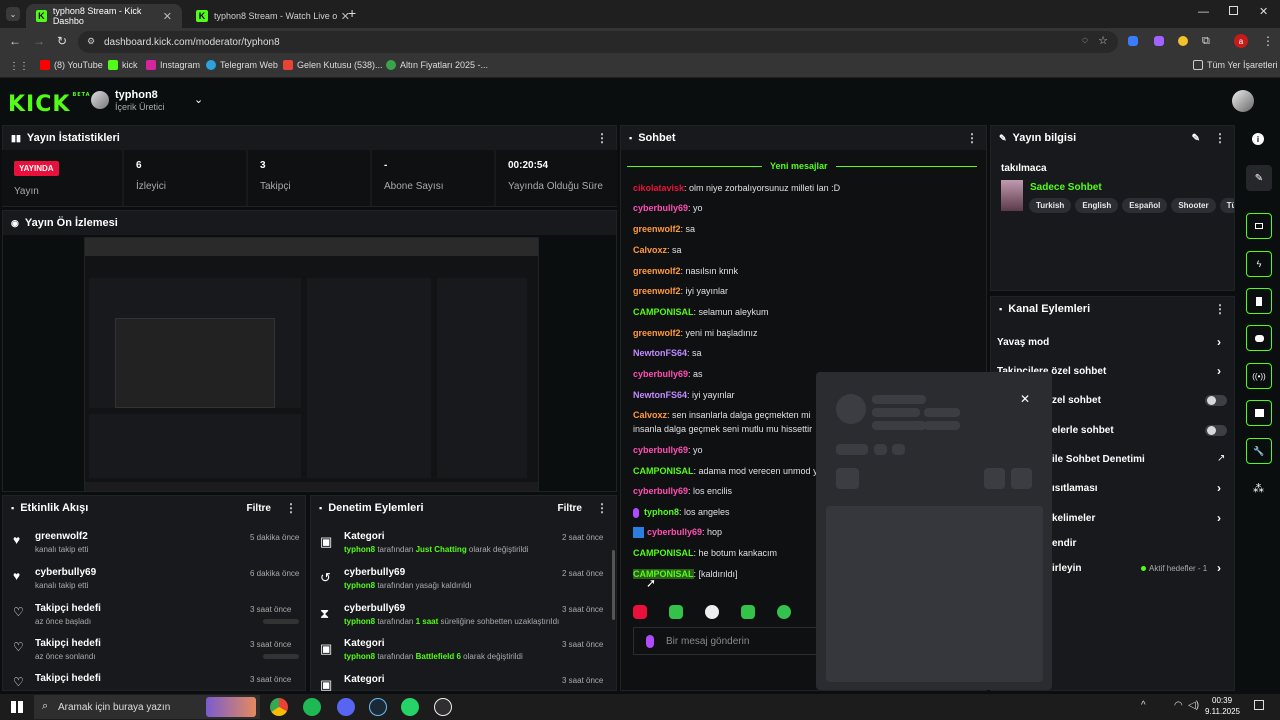 Image resolution: width=1280 pixels, height=720 pixels. I want to click on bookmark-telegram: Telegram Web, so click(242, 65).